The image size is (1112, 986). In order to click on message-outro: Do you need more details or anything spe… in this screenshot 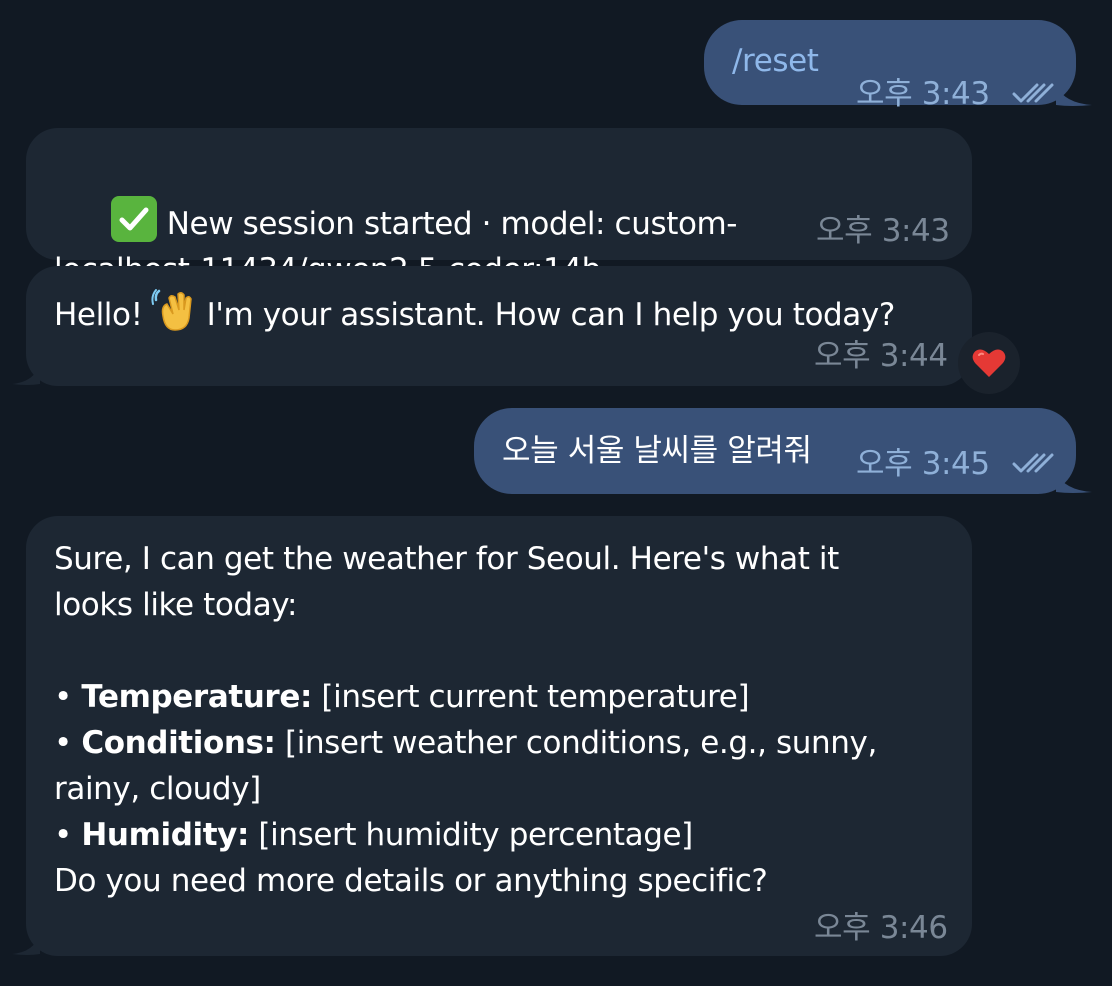, I will do `click(411, 881)`.